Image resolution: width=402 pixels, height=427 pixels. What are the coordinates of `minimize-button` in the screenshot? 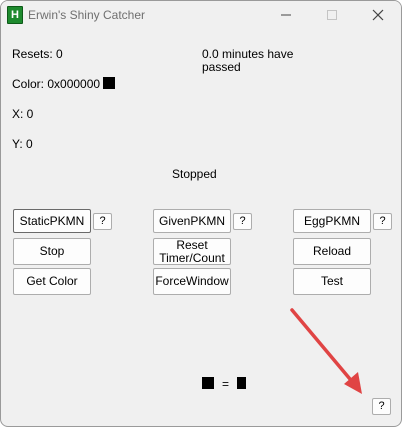 It's located at (286, 15).